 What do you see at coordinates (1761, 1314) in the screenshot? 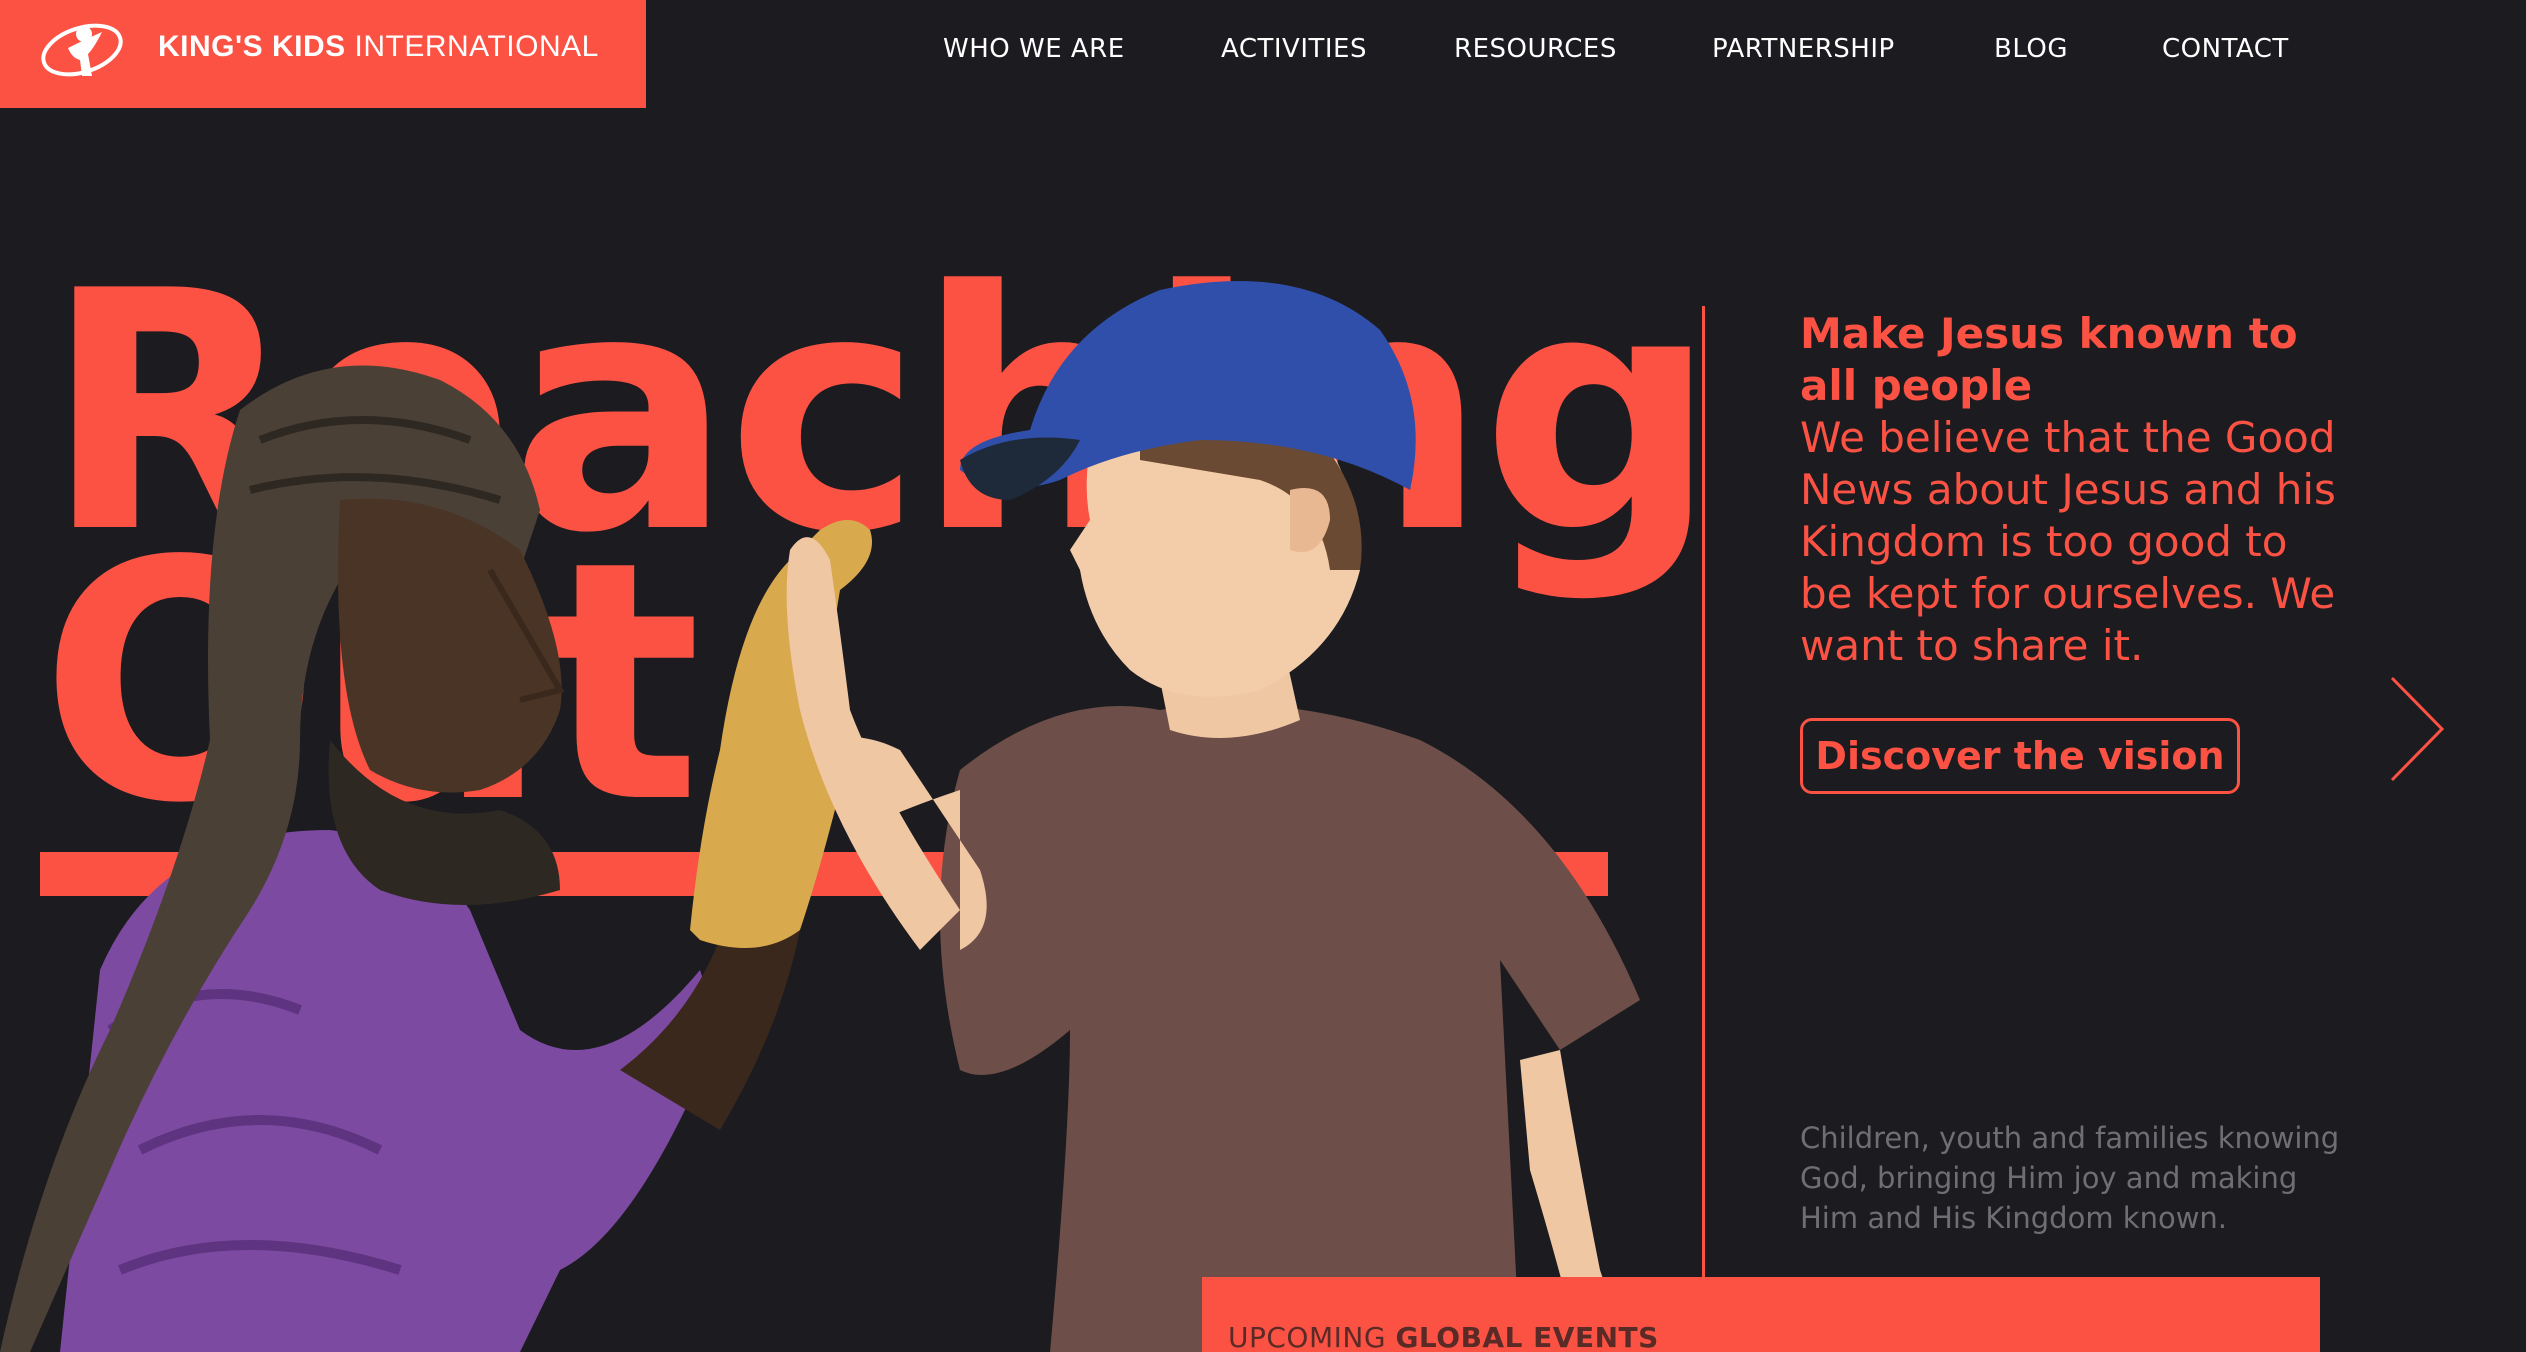
I see `upcoming-events-bar: UPCOMING GLOBAL EVENTS` at bounding box center [1761, 1314].